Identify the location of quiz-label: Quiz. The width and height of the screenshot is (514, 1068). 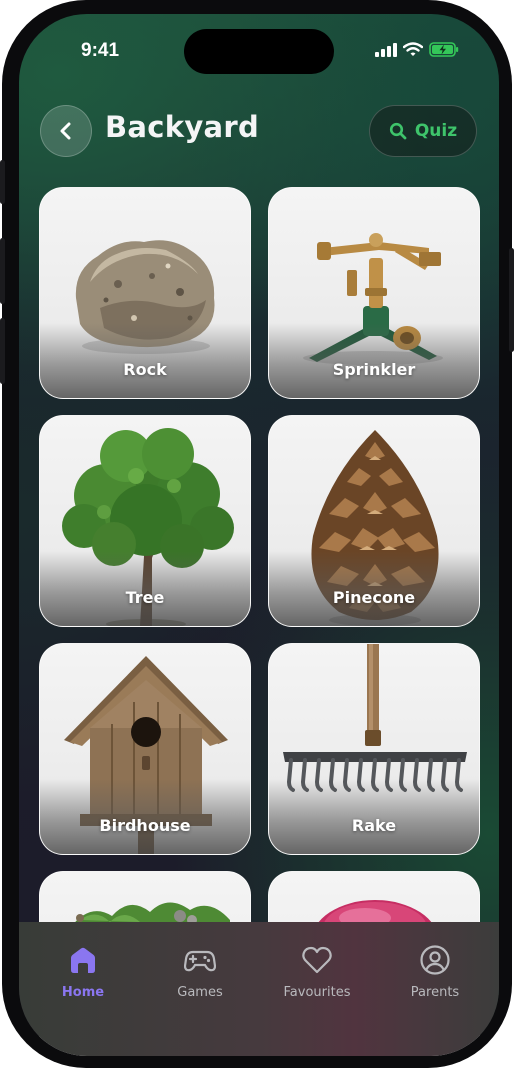
(436, 131).